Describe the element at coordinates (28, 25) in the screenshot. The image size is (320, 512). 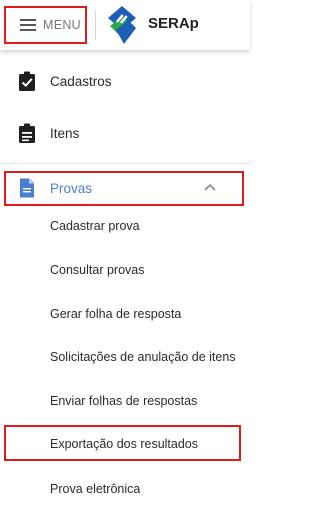
I see `hamburger-icon` at that location.